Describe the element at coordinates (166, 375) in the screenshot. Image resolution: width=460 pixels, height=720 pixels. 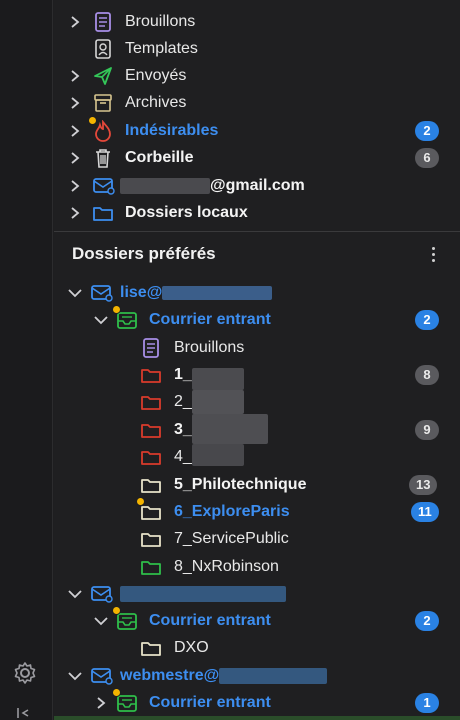
I see `favorite-folder-1: 1_` at that location.